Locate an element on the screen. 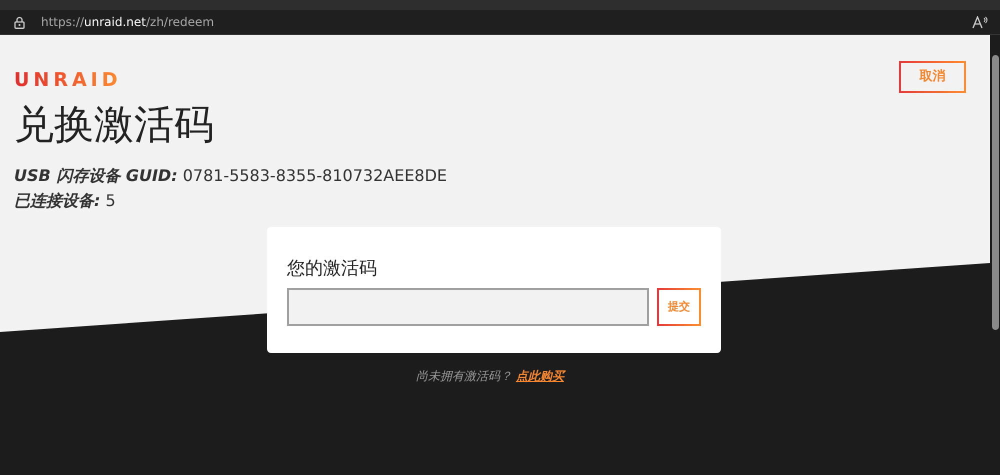 The width and height of the screenshot is (1000, 475). page-title: 兑换激活码 is located at coordinates (114, 125).